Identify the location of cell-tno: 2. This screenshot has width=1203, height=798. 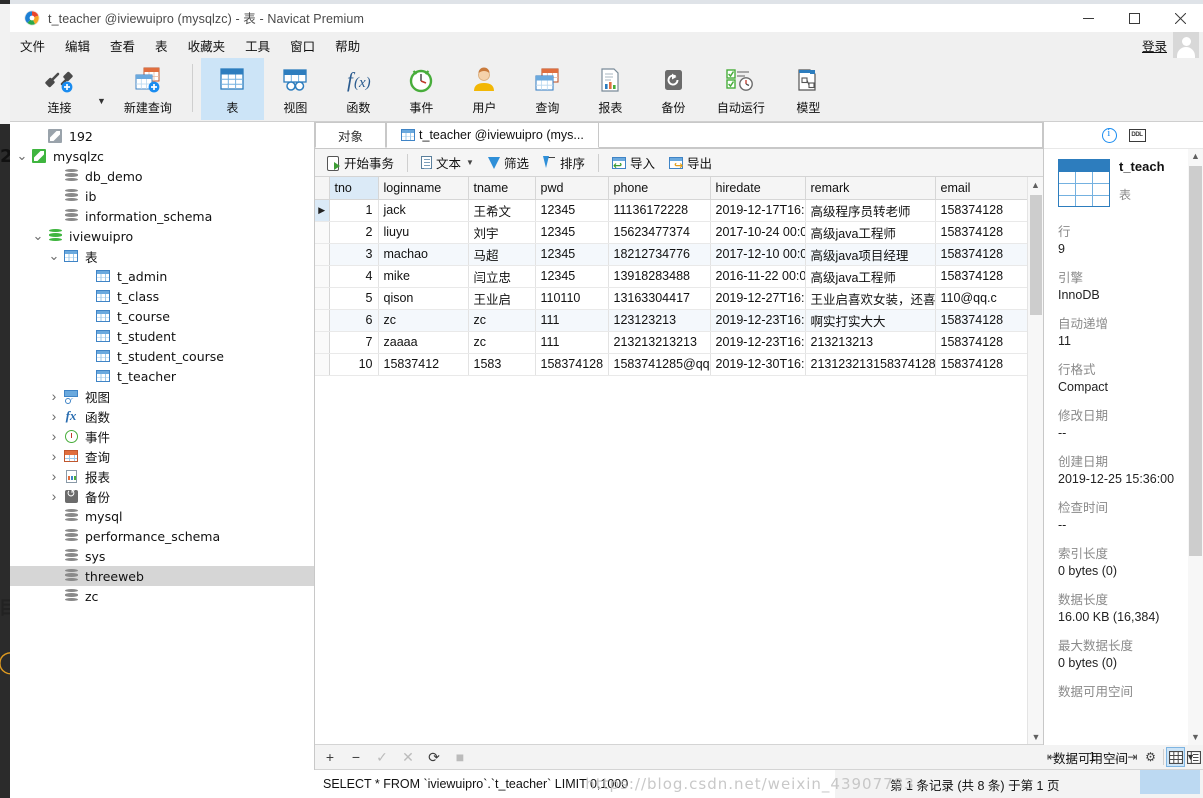
(354, 232).